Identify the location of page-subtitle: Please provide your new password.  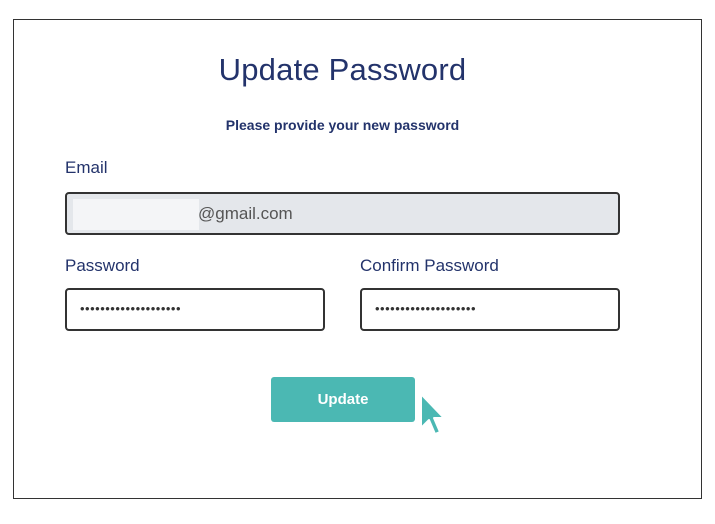
(342, 125).